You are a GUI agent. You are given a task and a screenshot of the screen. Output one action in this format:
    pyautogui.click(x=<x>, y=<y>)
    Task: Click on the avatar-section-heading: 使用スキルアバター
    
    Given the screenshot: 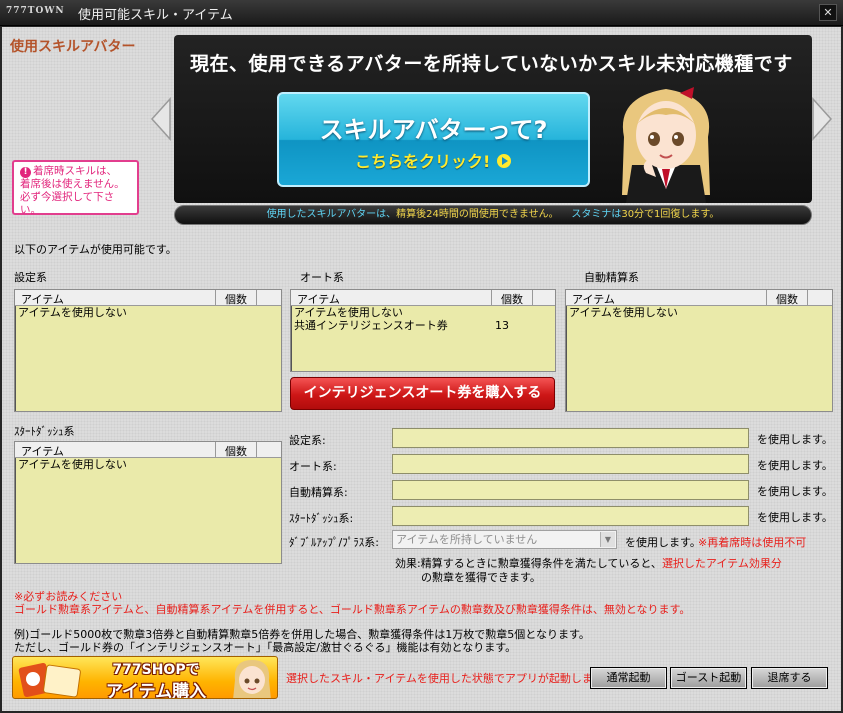 What is the action you would take?
    pyautogui.click(x=73, y=47)
    